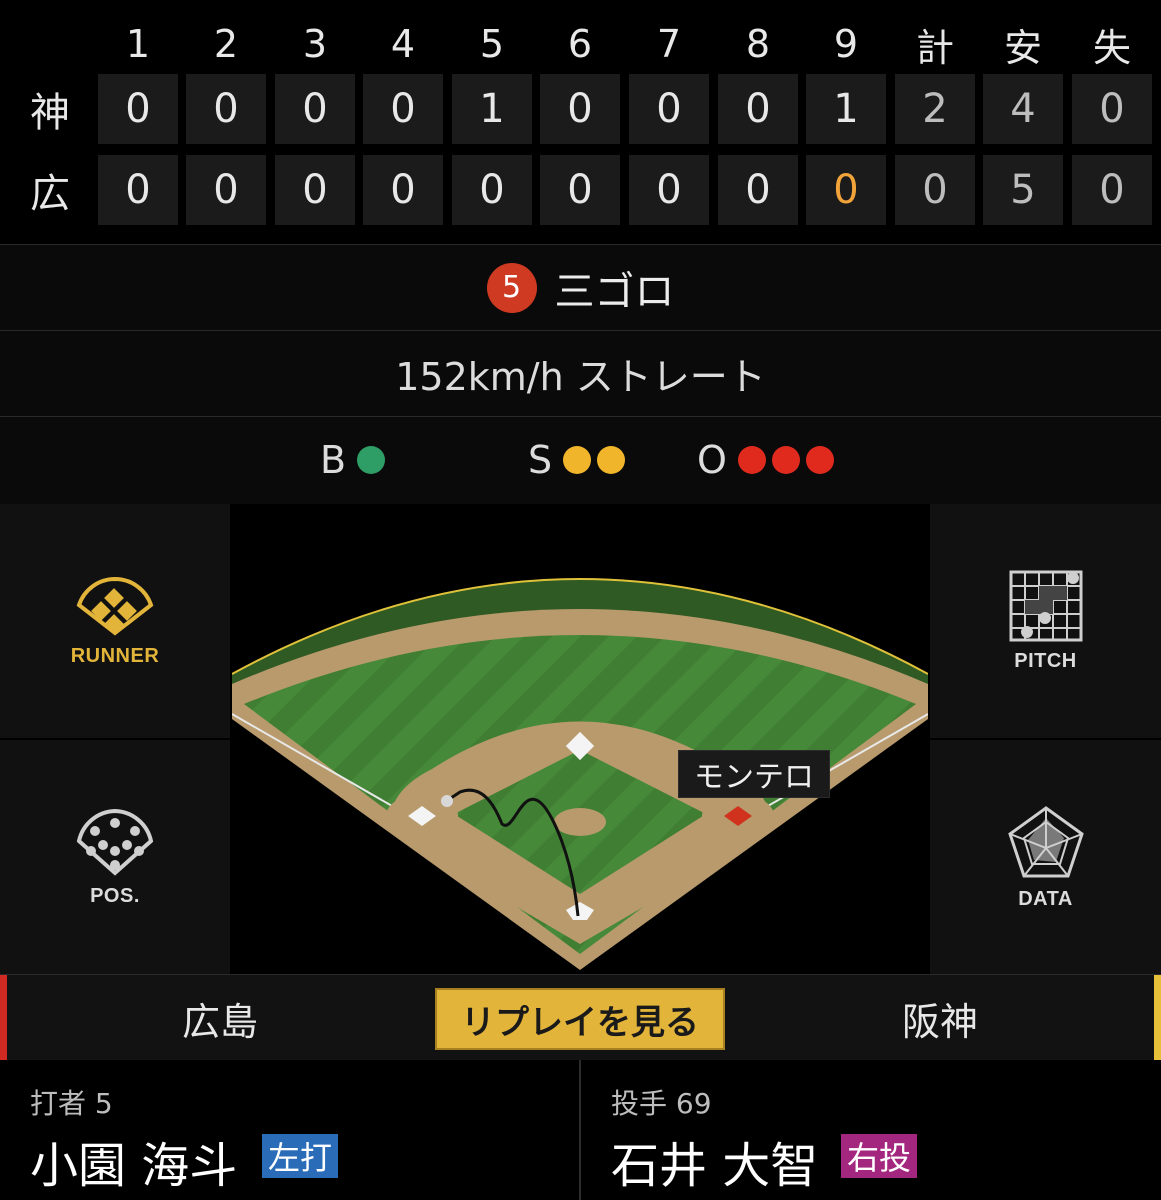 Image resolution: width=1161 pixels, height=1200 pixels. Describe the element at coordinates (669, 44) in the screenshot. I see `inning-header-7: 7` at that location.